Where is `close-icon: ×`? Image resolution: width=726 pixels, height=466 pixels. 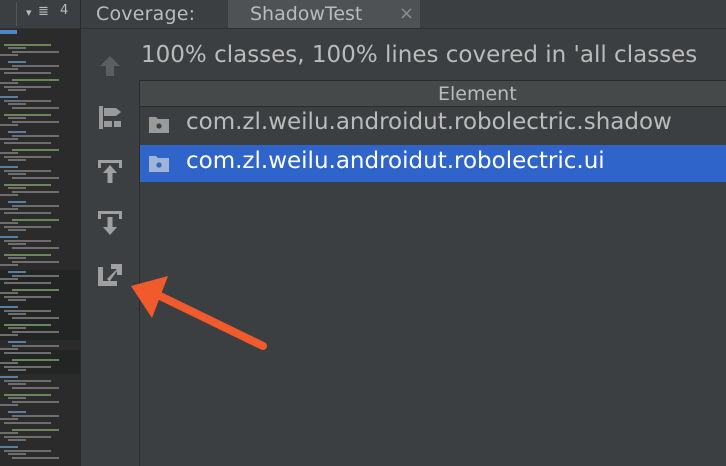
close-icon: × is located at coordinates (406, 13).